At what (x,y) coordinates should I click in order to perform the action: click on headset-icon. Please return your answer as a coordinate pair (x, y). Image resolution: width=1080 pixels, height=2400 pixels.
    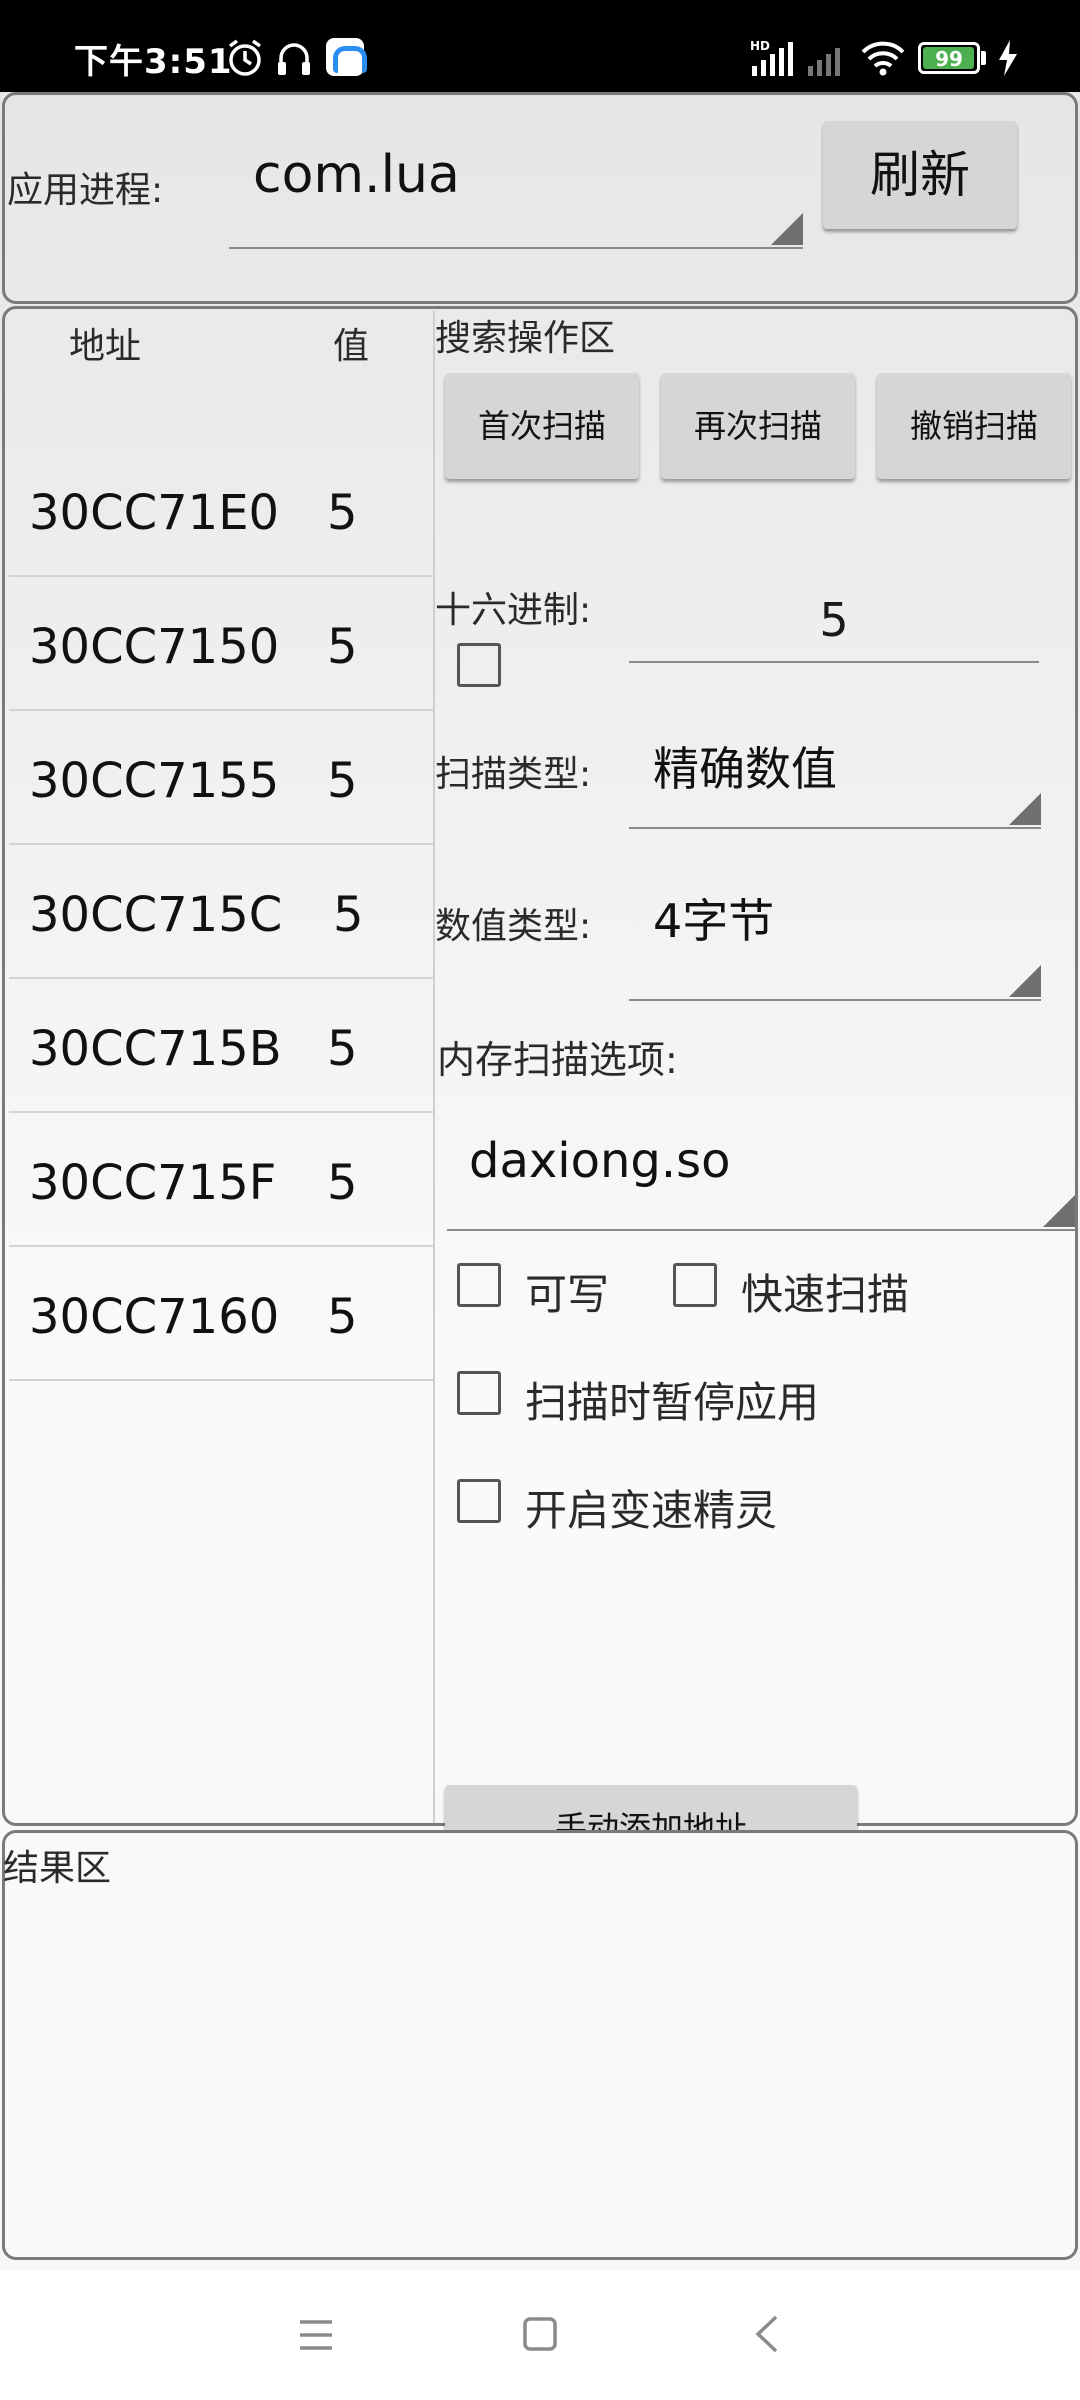
    Looking at the image, I should click on (294, 59).